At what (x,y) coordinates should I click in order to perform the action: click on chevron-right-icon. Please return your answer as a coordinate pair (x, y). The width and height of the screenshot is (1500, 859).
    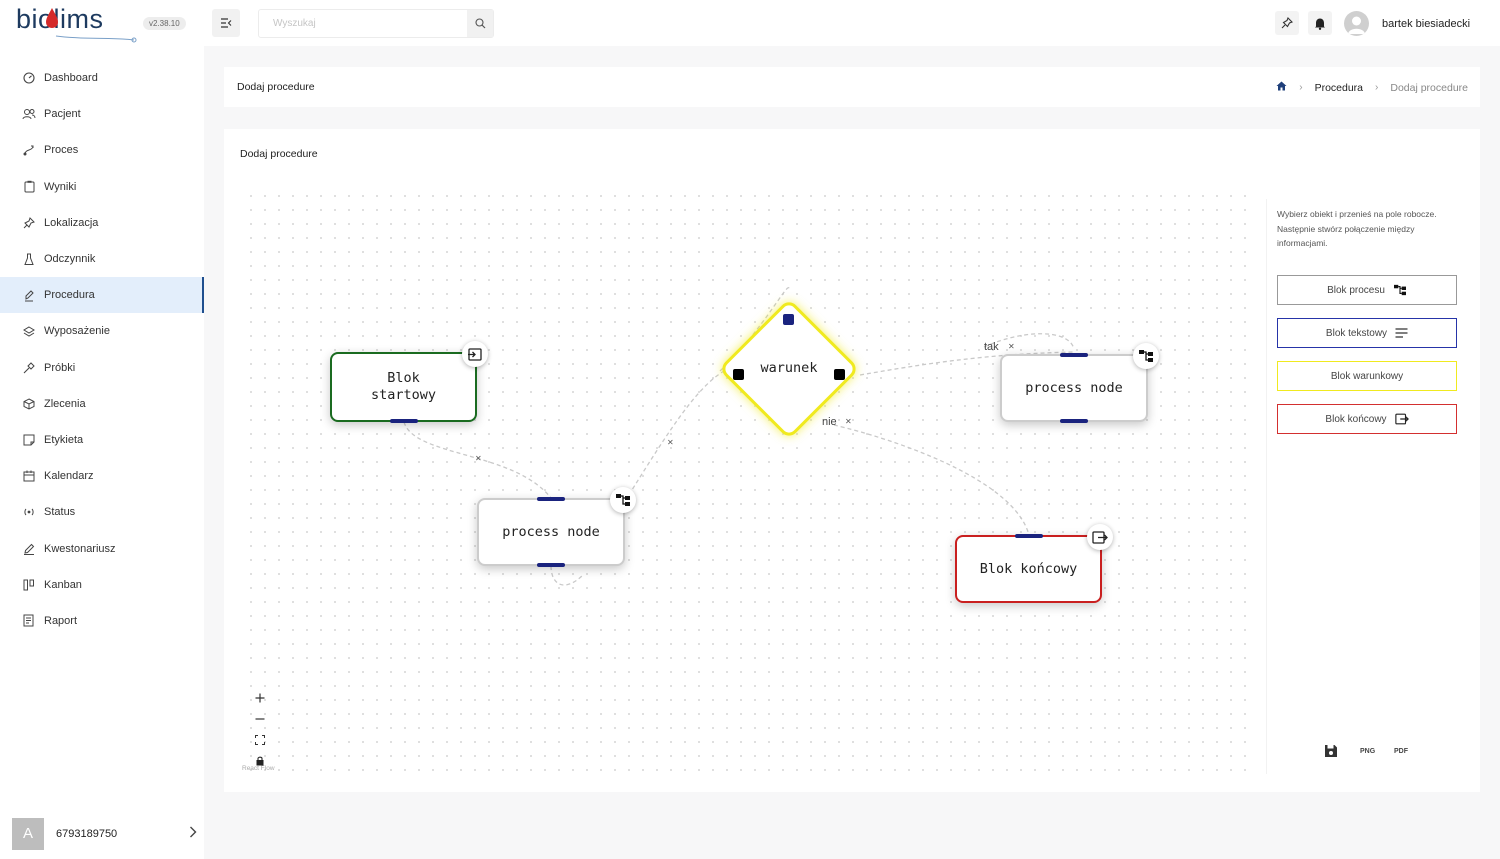
    Looking at the image, I should click on (193, 834).